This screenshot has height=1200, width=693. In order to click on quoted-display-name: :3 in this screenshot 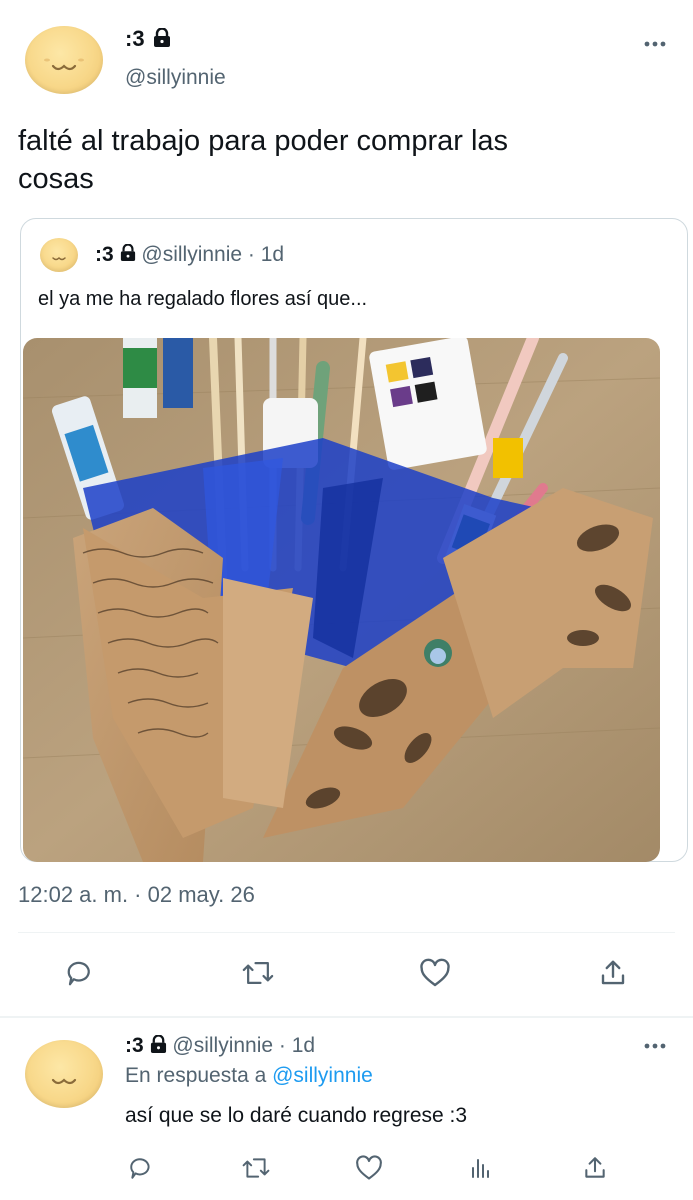, I will do `click(104, 254)`.